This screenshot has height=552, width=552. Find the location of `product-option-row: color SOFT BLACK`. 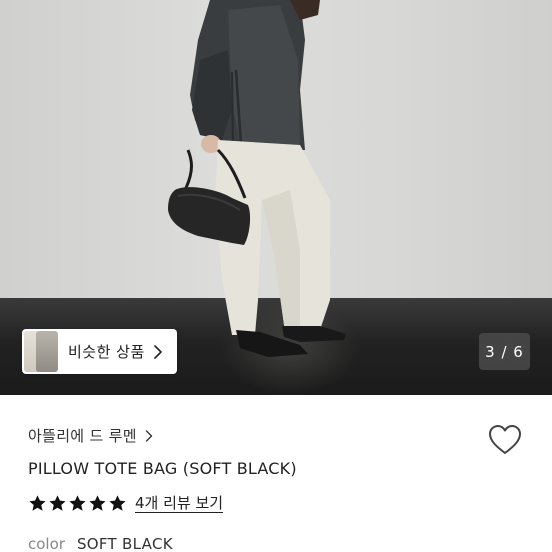

product-option-row: color SOFT BLACK is located at coordinates (100, 543).